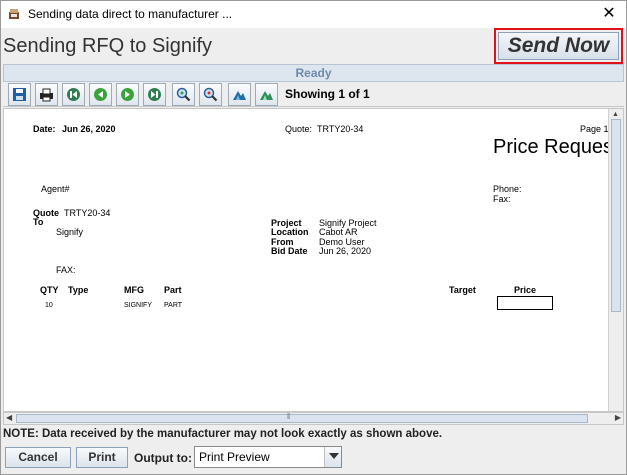 The image size is (627, 475). I want to click on col-price: Price, so click(525, 290).